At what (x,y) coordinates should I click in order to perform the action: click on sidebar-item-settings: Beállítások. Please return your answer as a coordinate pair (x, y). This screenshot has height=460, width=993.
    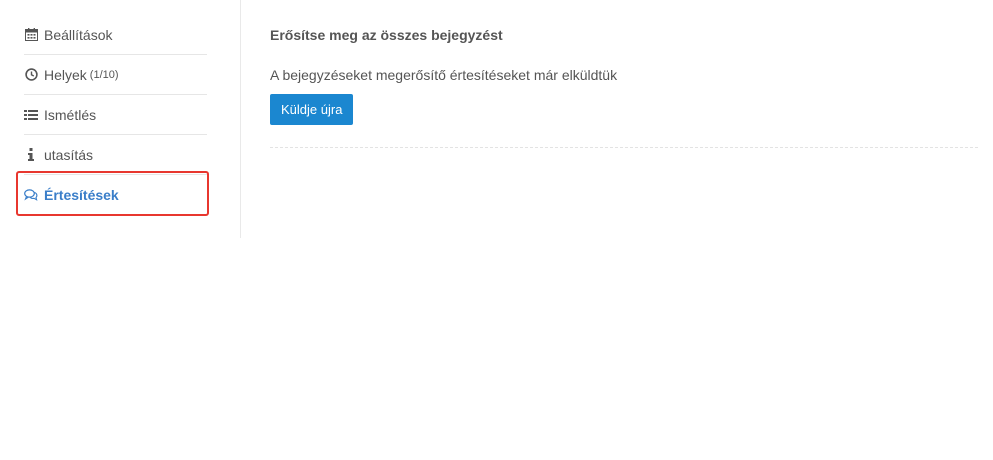
    Looking at the image, I should click on (115, 35).